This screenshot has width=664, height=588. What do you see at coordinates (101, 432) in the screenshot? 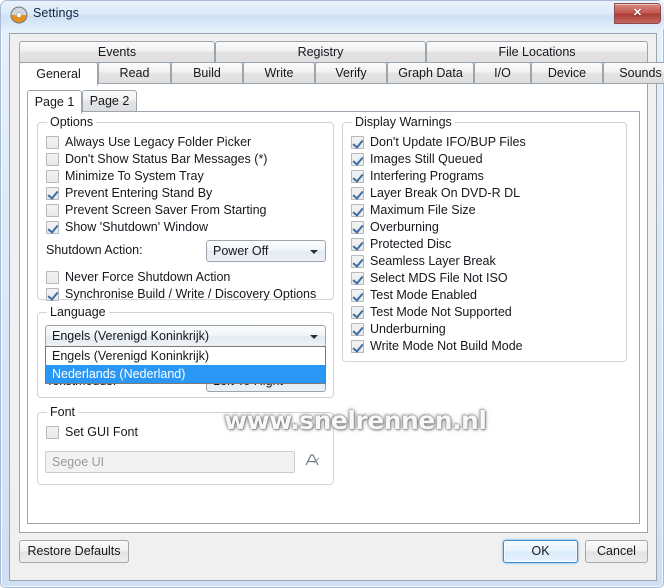
I see `checkbox-label: Set GUI Font` at bounding box center [101, 432].